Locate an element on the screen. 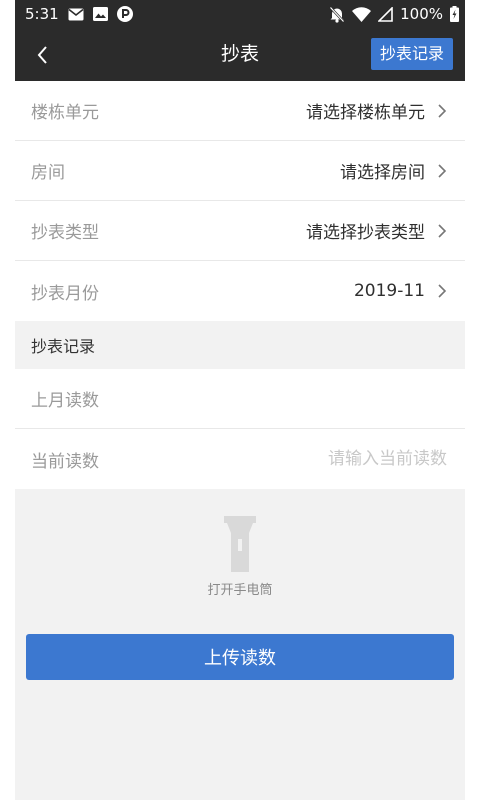 Image resolution: width=480 pixels, height=800 pixels. battery-charging-icon is located at coordinates (454, 14).